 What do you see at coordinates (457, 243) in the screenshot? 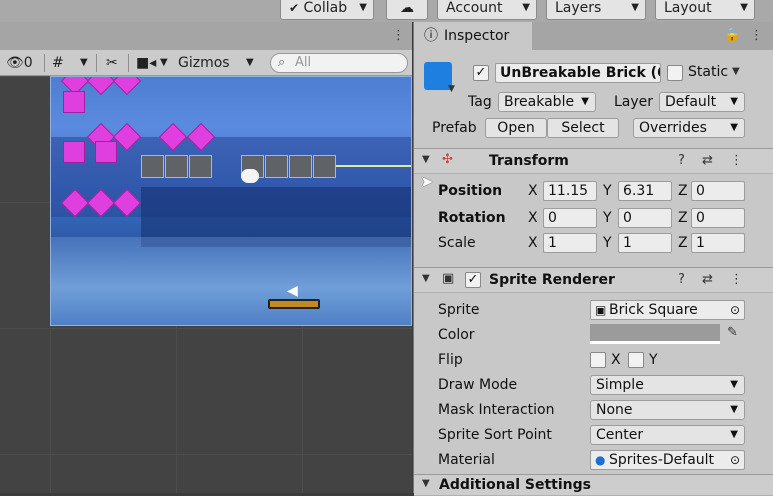
I see `scale-label: Scale` at bounding box center [457, 243].